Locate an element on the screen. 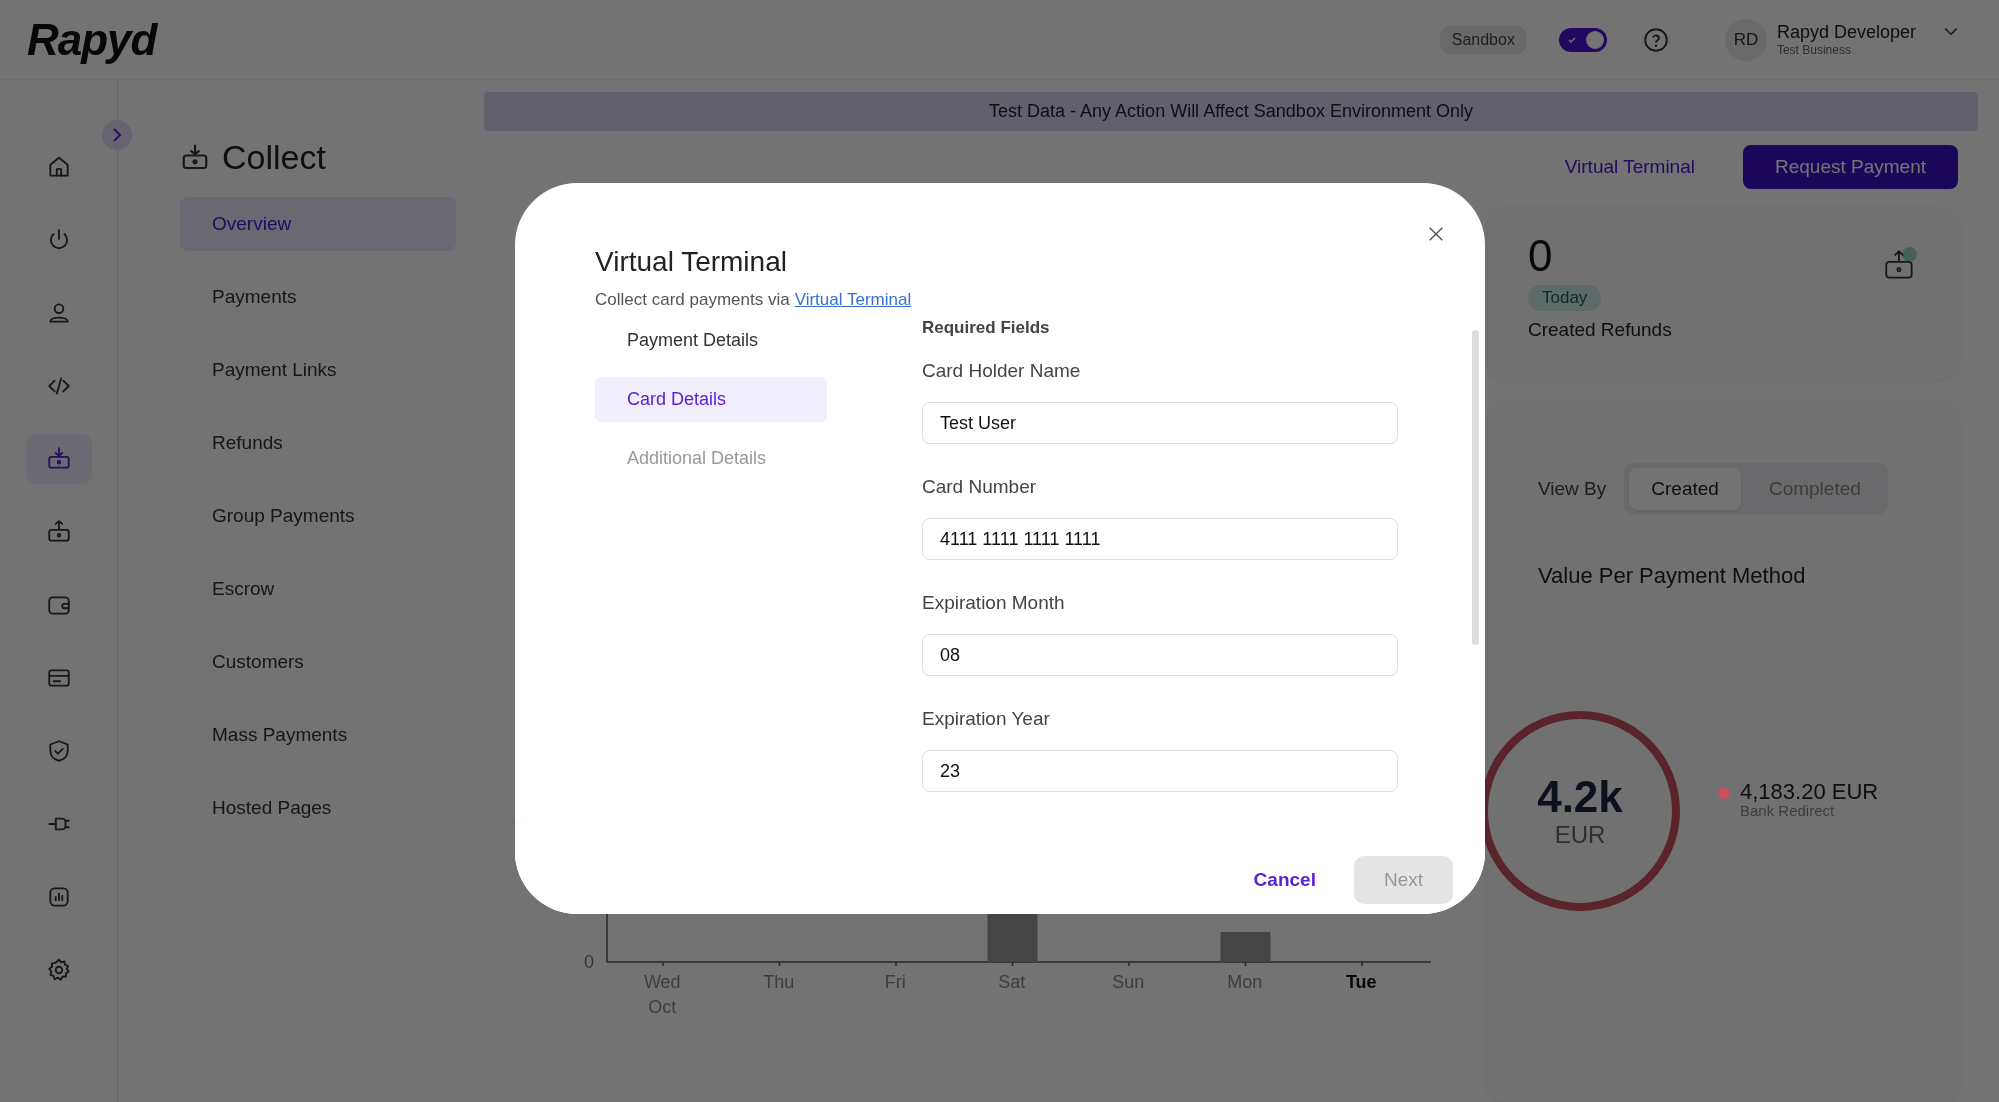 This screenshot has width=1999, height=1102. collect-icon is located at coordinates (58, 459).